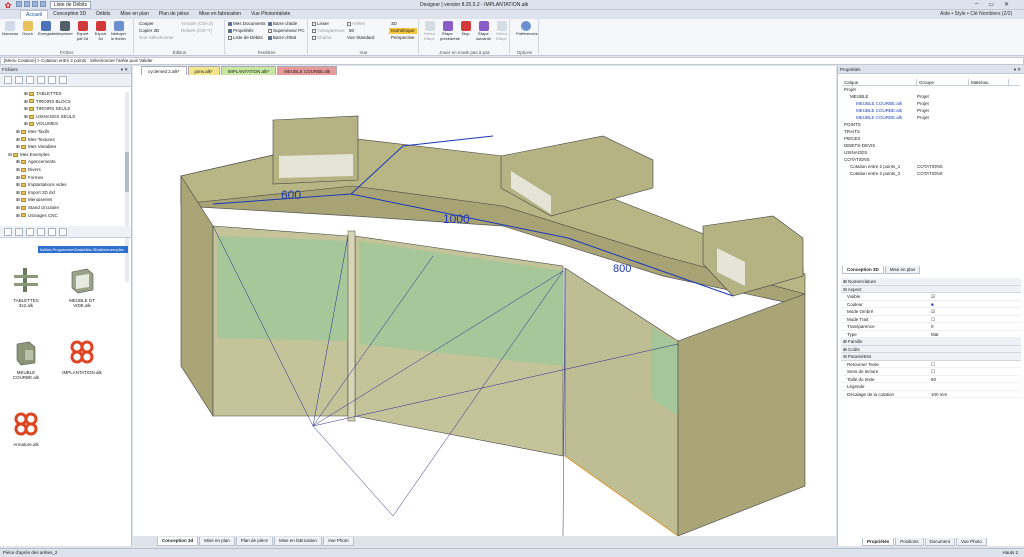  What do you see at coordinates (394, 24) in the screenshot?
I see `view-3d-button: 3D` at bounding box center [394, 24].